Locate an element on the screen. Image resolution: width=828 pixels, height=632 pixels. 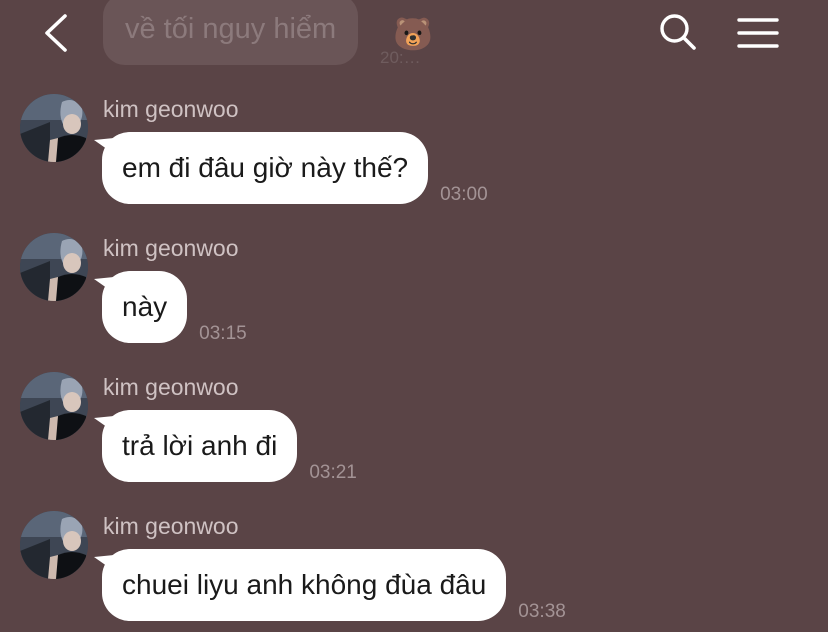
bear-emoji-glyph: 🐻 is located at coordinates (413, 33).